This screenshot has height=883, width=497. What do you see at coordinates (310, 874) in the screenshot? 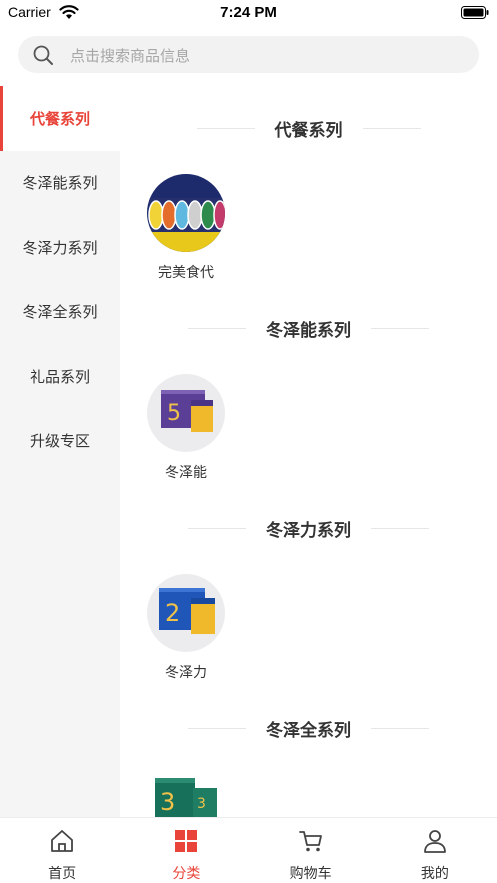
I see `tab-label: 购物车` at bounding box center [310, 874].